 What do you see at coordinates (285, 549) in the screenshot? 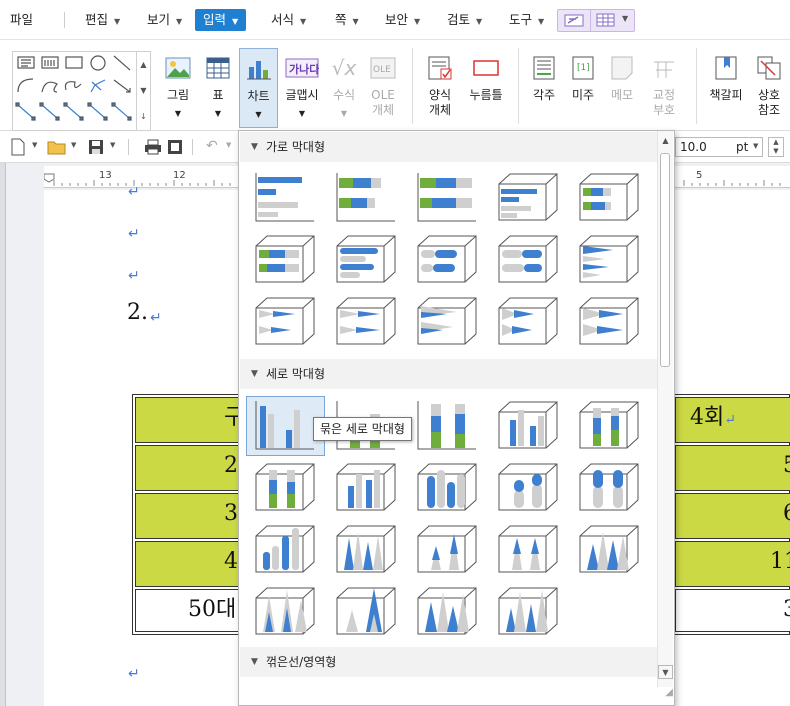
I see `chart-thumb-3d-cylinder-column` at bounding box center [285, 549].